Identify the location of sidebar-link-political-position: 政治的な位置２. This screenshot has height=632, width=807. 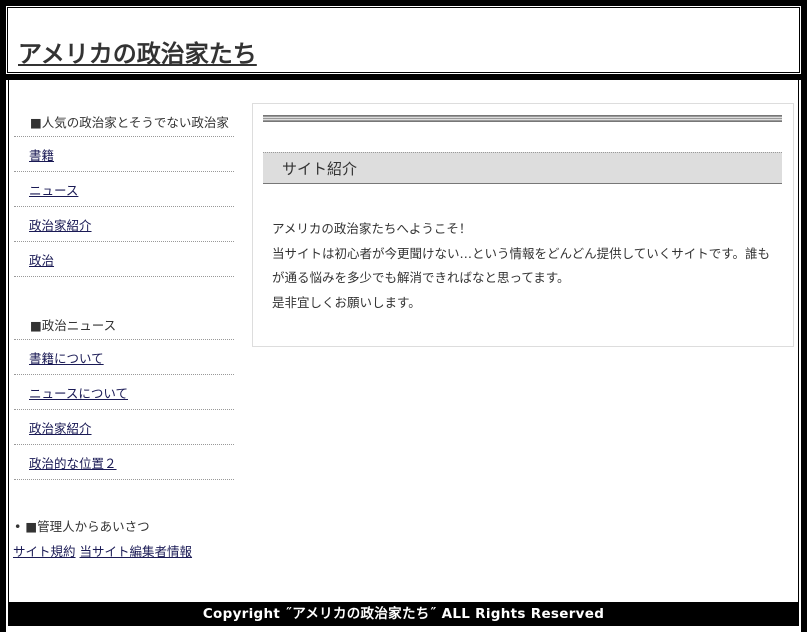
(73, 463).